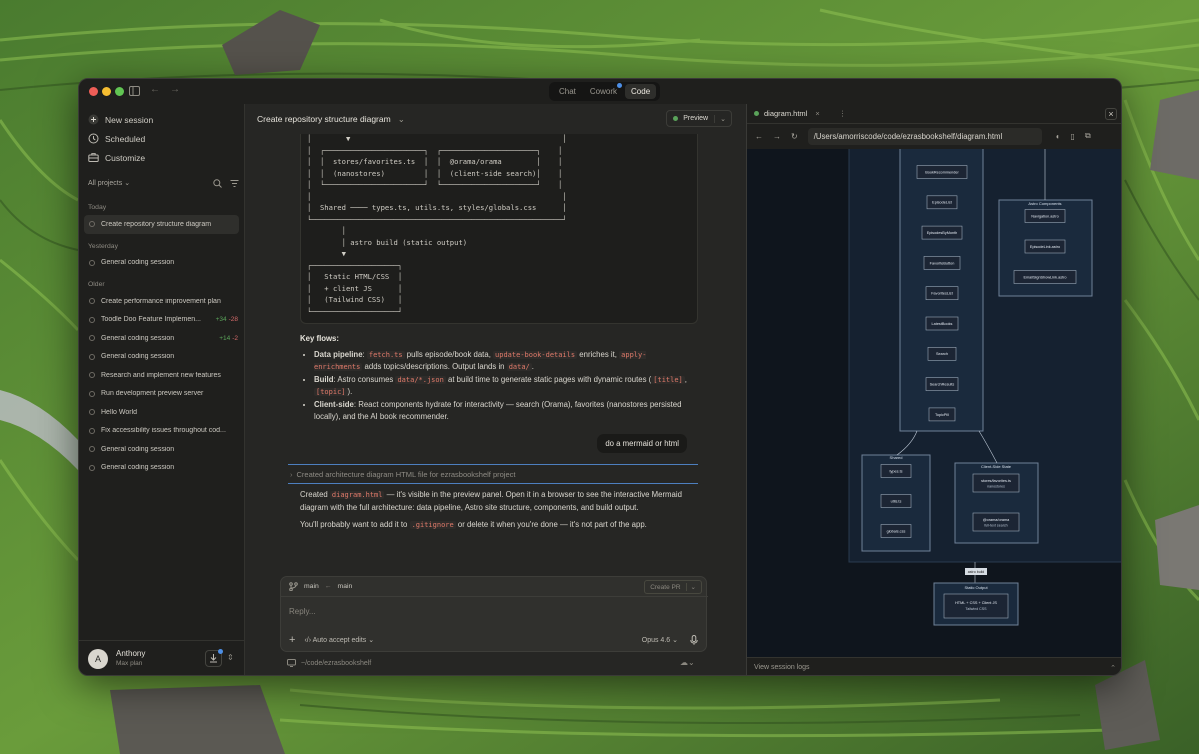 The width and height of the screenshot is (1199, 754). What do you see at coordinates (291, 474) in the screenshot?
I see `chevron-right-icon: ›` at bounding box center [291, 474].